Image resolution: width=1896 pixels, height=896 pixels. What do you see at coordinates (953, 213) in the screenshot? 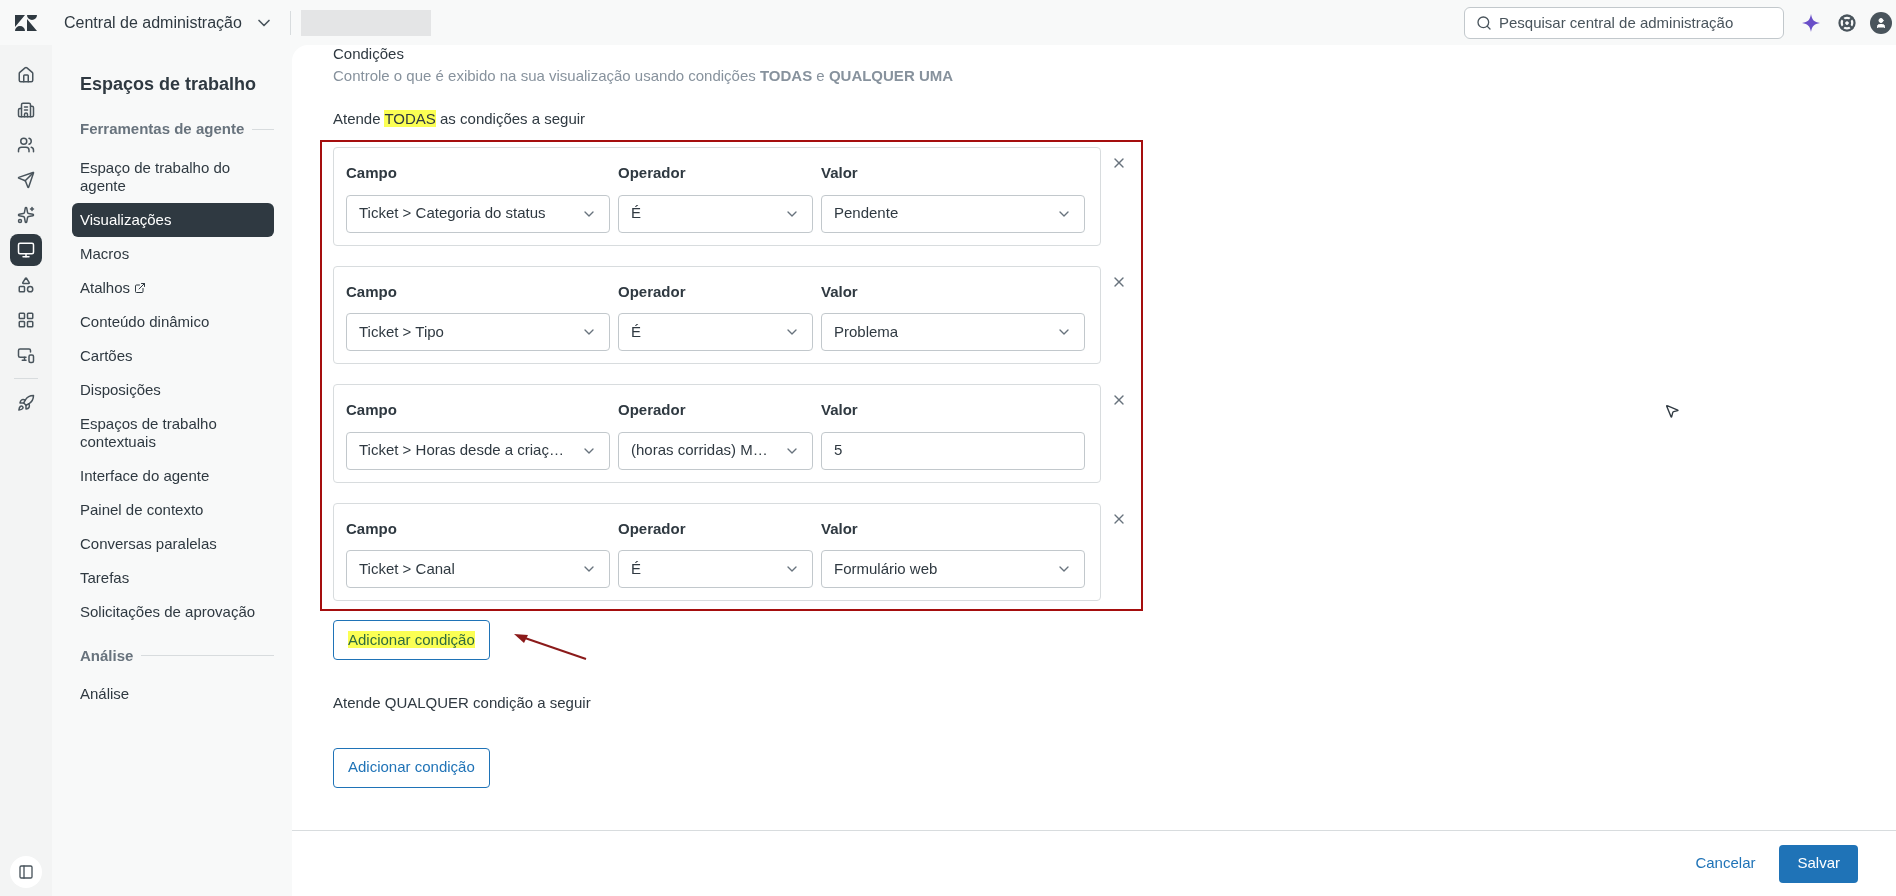
I see `dropdown: Pendente` at bounding box center [953, 213].